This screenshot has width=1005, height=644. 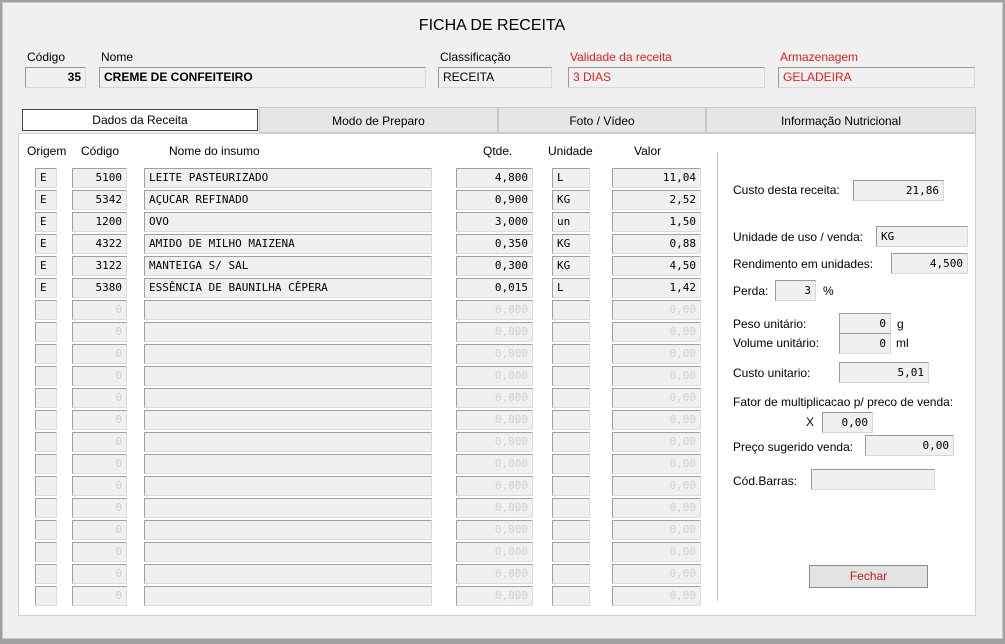 I want to click on classificacao-field: RECEITA, so click(x=495, y=77).